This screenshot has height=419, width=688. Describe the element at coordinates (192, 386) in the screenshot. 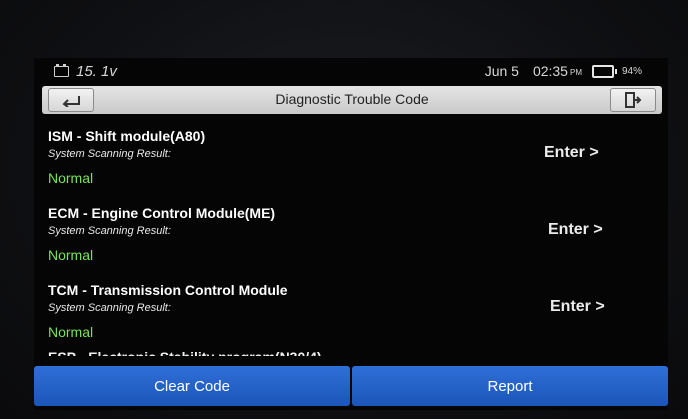

I see `clear-code-button: Clear Code` at that location.